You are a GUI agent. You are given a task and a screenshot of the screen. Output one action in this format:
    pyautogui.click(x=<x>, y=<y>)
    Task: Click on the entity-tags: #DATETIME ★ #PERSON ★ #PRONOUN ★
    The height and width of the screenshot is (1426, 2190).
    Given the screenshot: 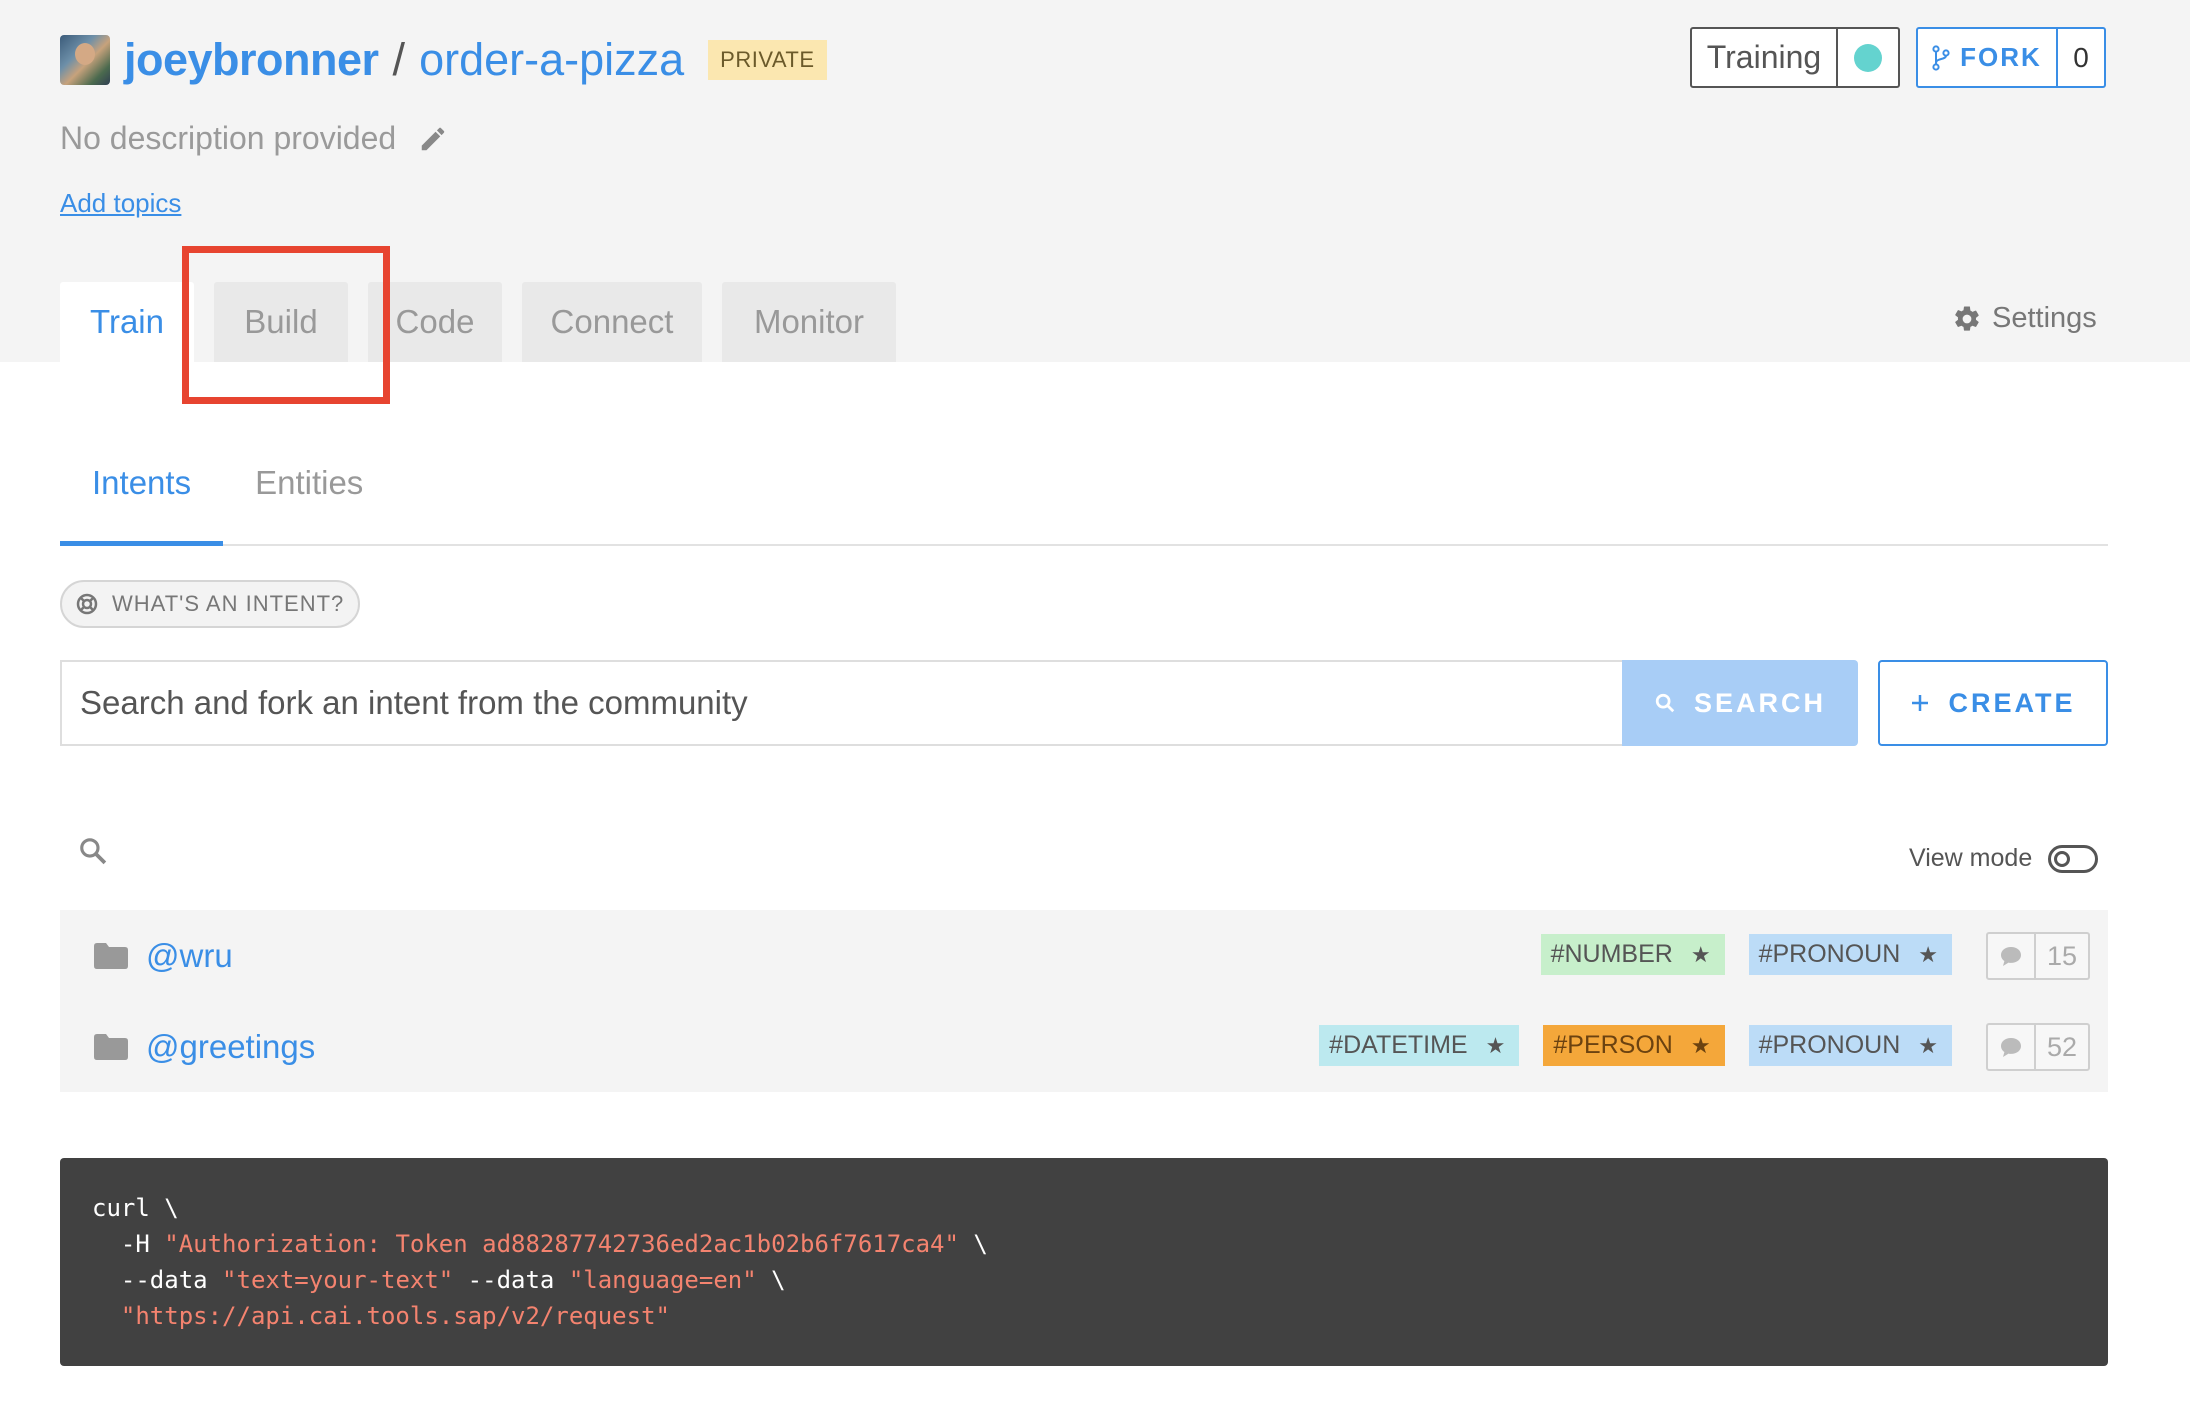 What is the action you would take?
    pyautogui.click(x=1635, y=1045)
    